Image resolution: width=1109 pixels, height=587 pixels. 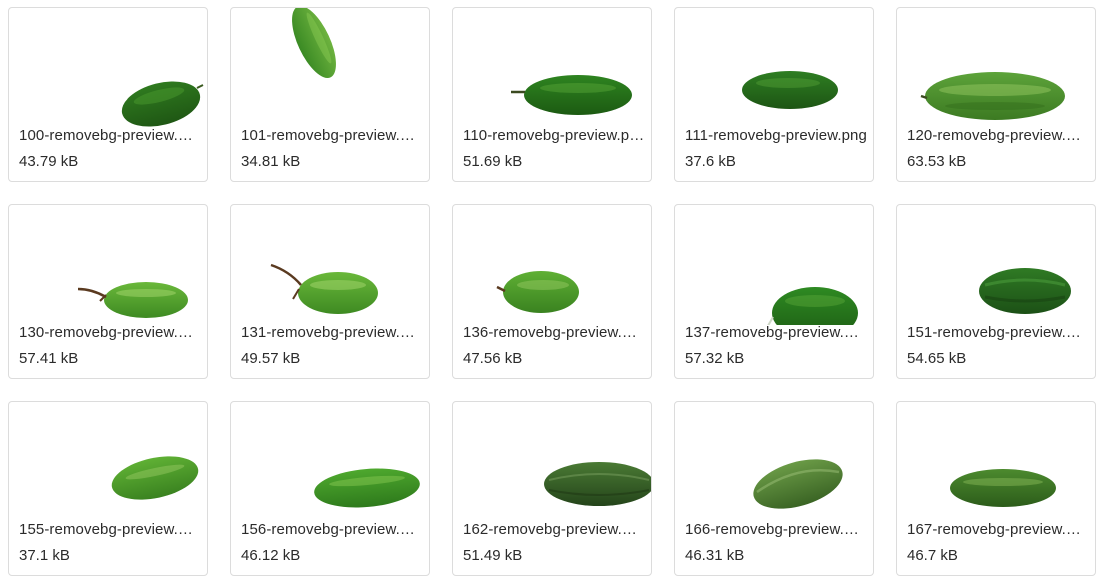 I want to click on file-size: 49.57 kB, so click(x=271, y=358).